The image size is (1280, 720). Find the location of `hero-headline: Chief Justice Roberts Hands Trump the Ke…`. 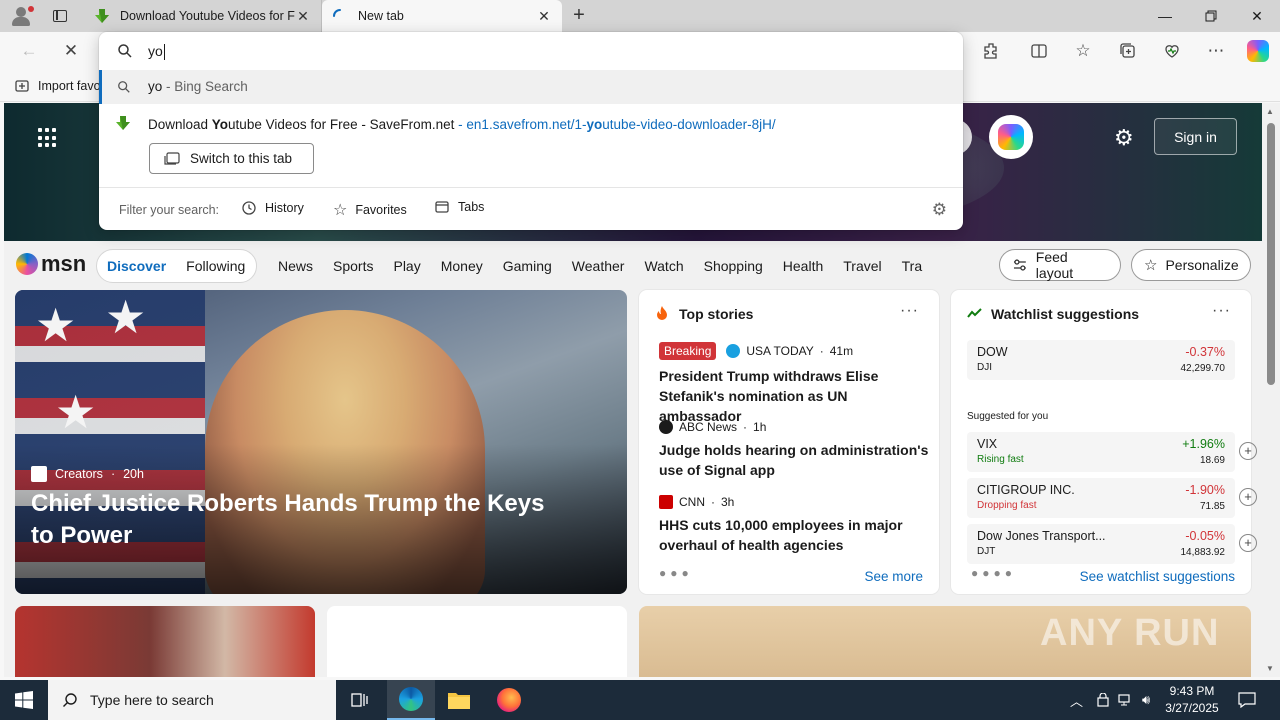

hero-headline: Chief Justice Roberts Hands Trump the Ke… is located at coordinates (301, 520).